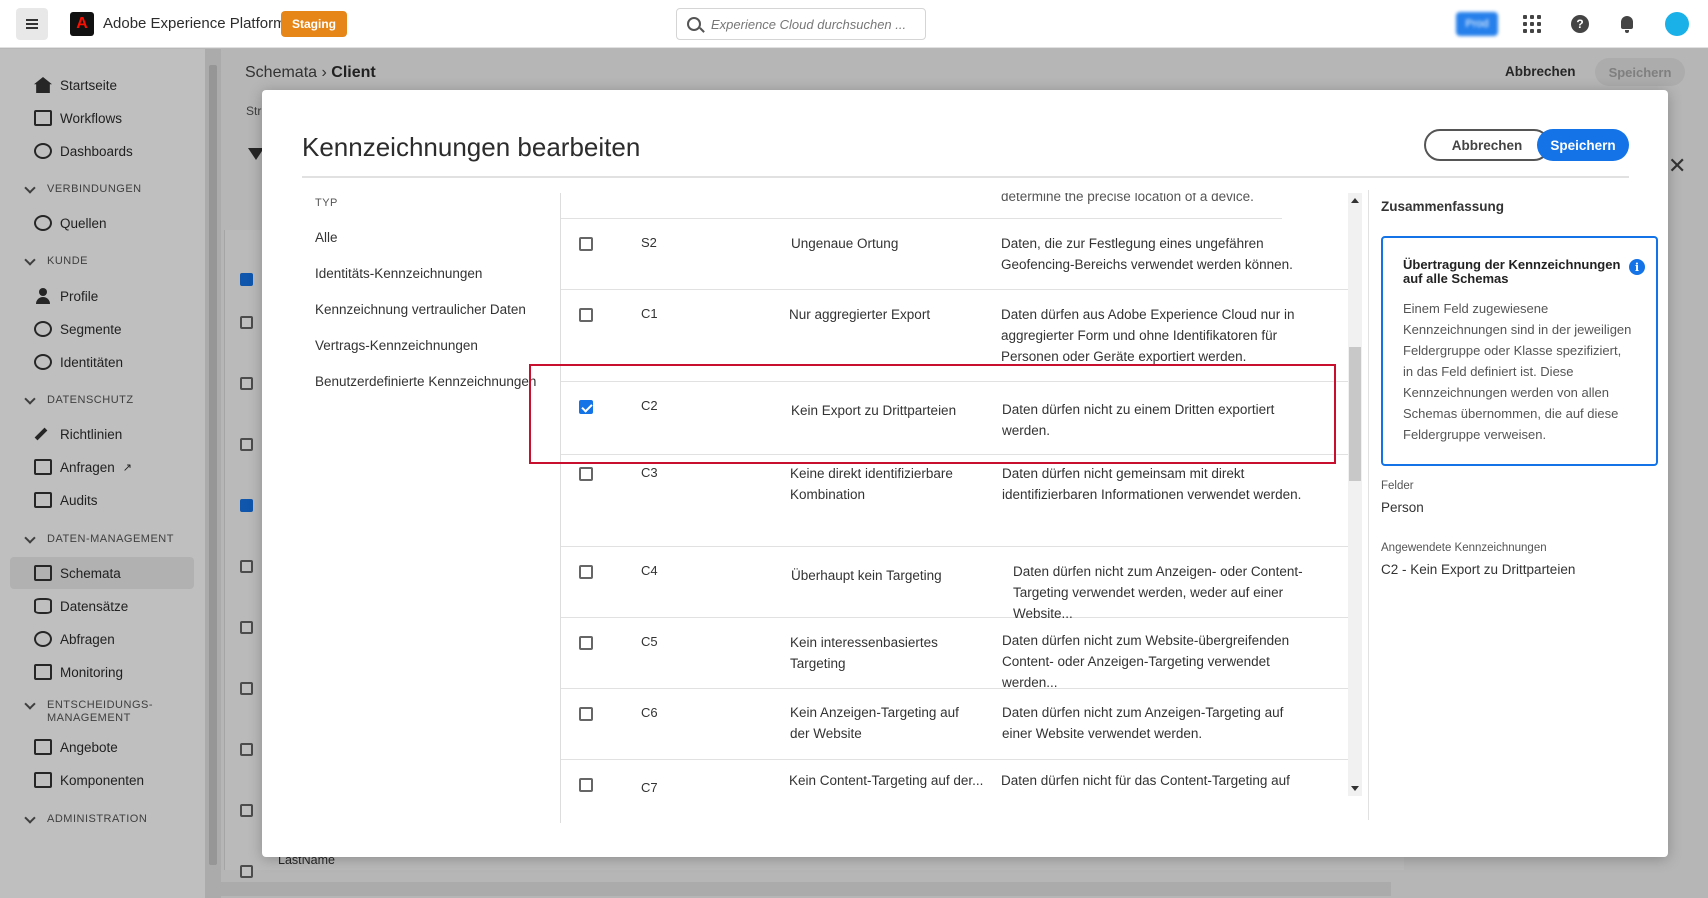 The width and height of the screenshot is (1708, 898). Describe the element at coordinates (845, 243) in the screenshot. I see `label-name: Ungenaue Ortung` at that location.